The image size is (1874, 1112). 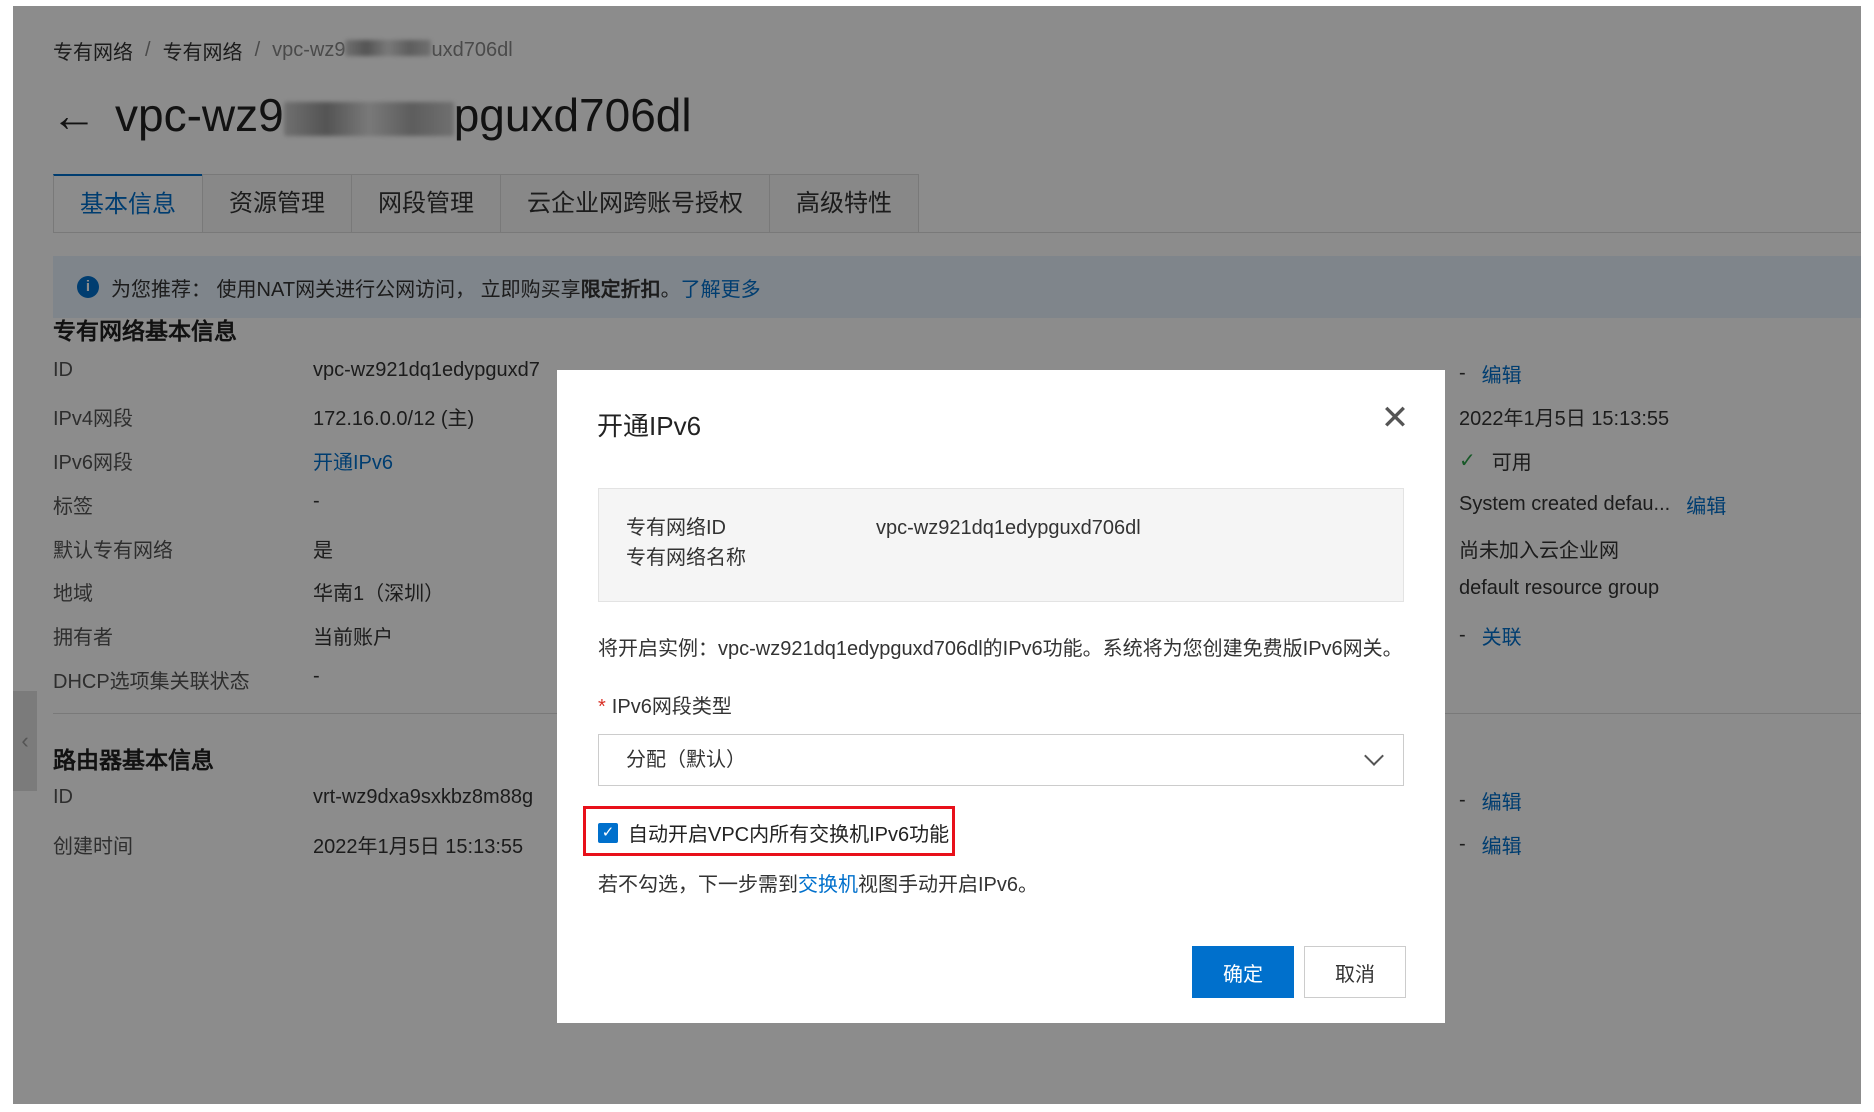 I want to click on required-mark: *, so click(x=602, y=707).